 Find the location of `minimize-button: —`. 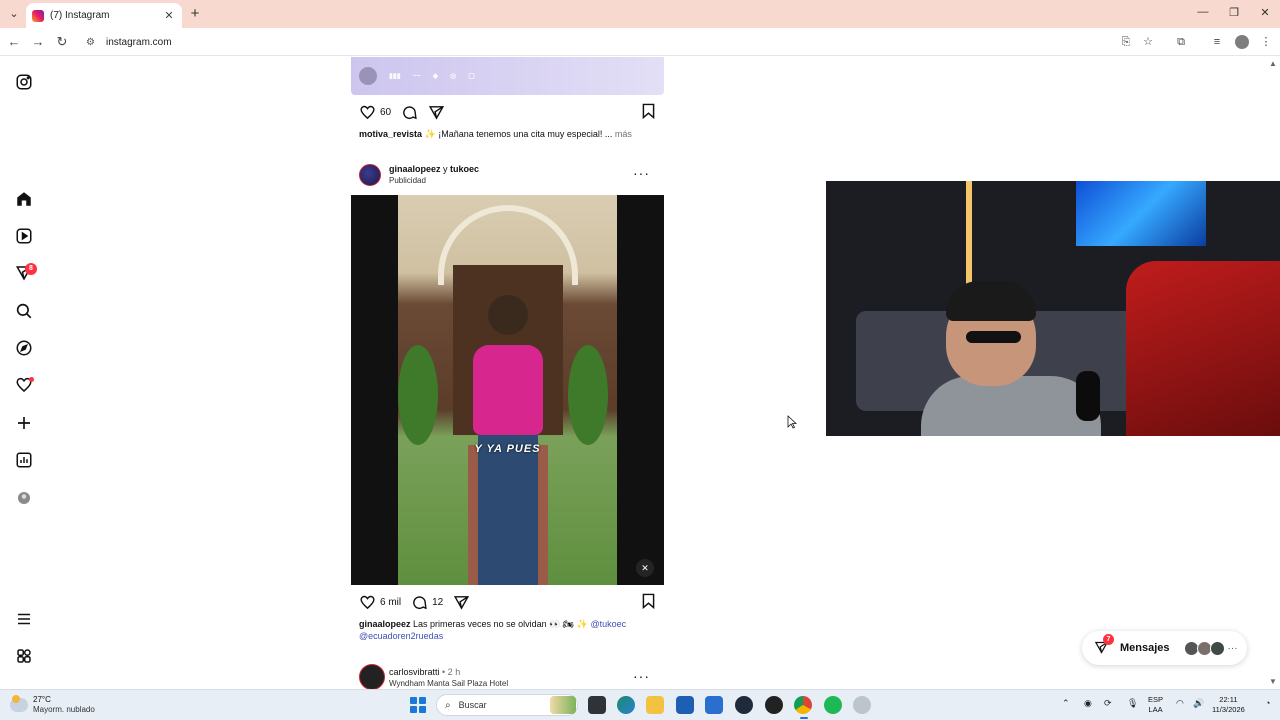

minimize-button: — is located at coordinates (1203, 12).